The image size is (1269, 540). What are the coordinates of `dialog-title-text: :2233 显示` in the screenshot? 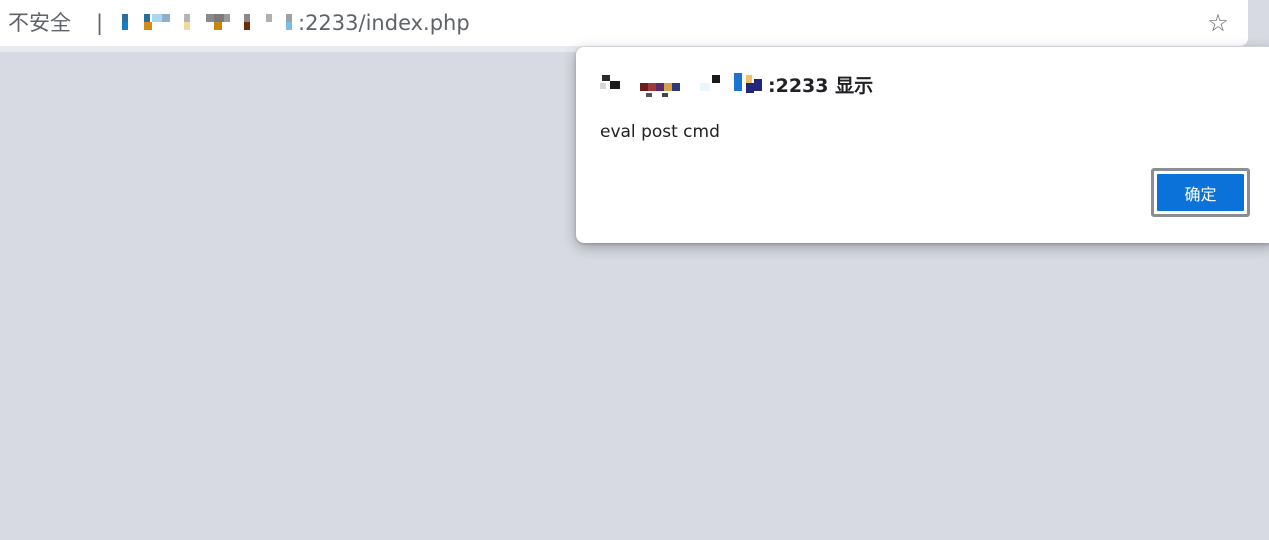 It's located at (821, 86).